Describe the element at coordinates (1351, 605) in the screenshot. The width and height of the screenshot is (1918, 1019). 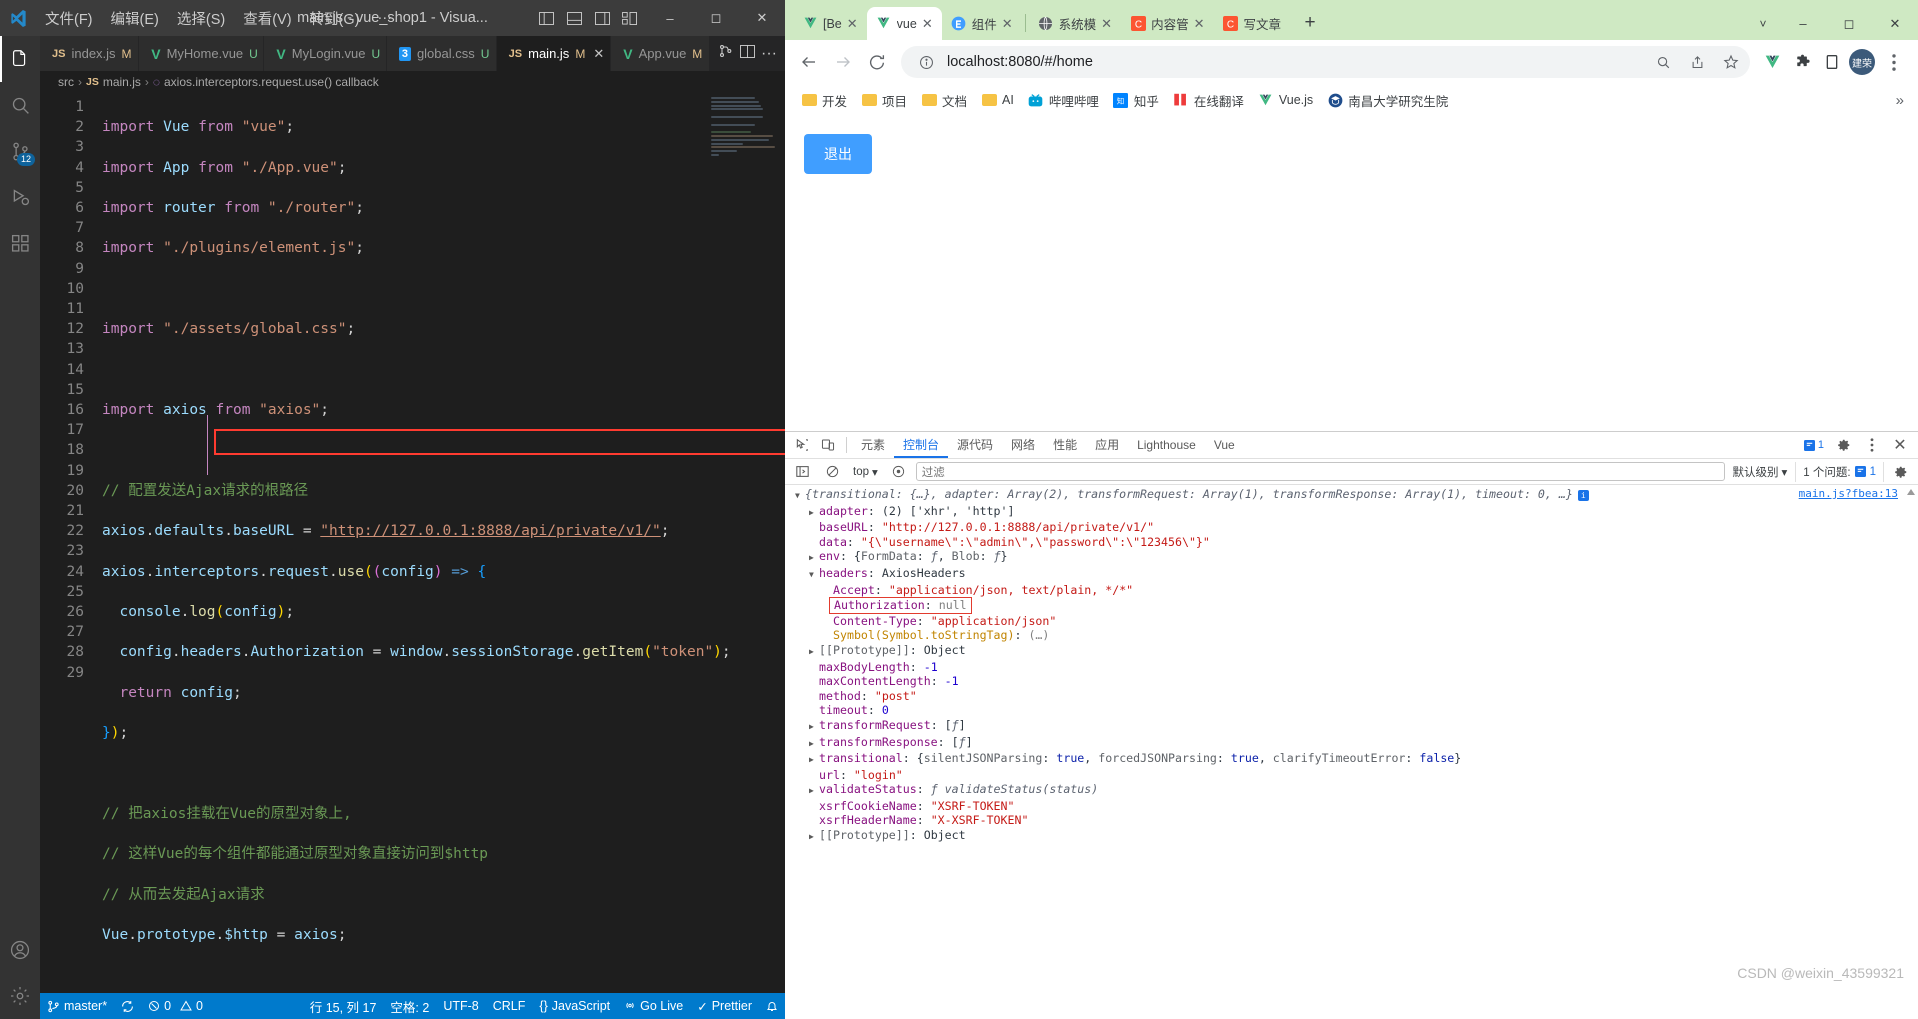
I see `console-log-line: Authorization: null` at that location.